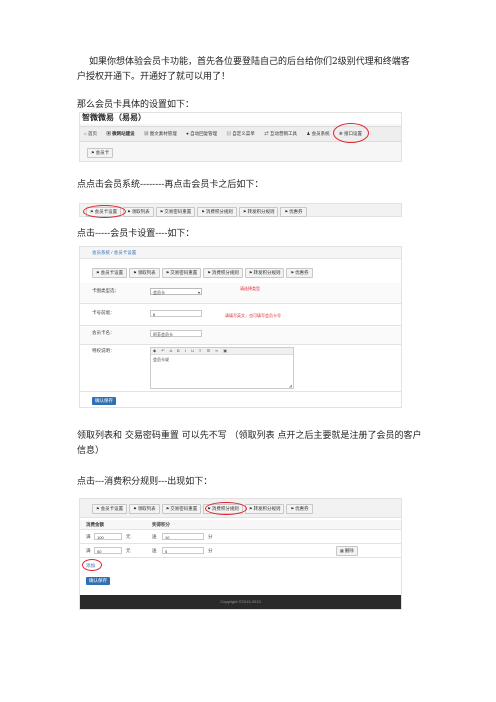 Image resolution: width=496 pixels, height=702 pixels. I want to click on footer-bar: Copyright ©2013-2013, so click(240, 602).